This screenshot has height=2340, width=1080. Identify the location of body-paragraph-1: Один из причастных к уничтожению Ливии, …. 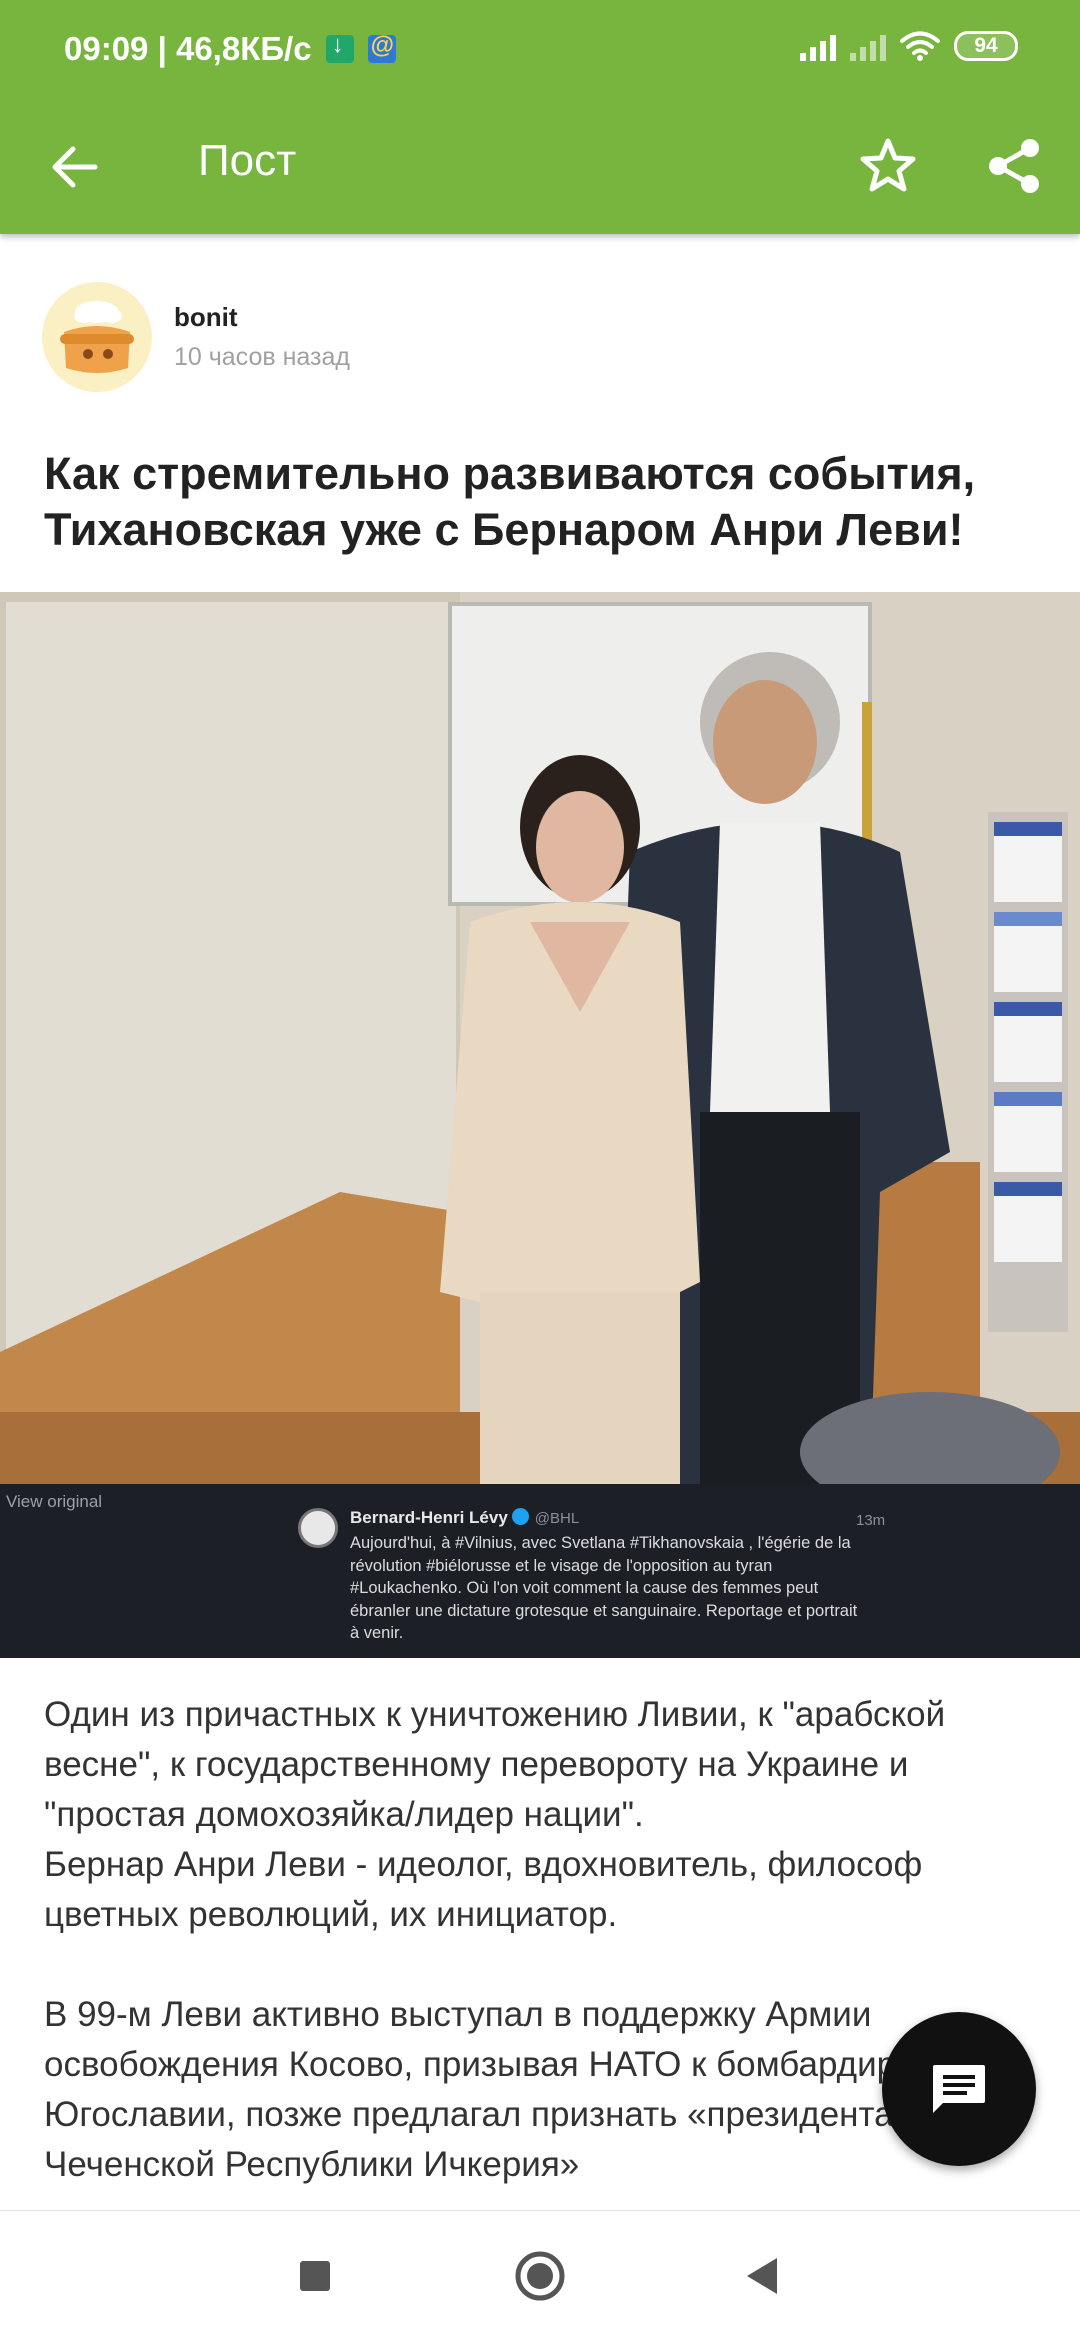
(495, 1764).